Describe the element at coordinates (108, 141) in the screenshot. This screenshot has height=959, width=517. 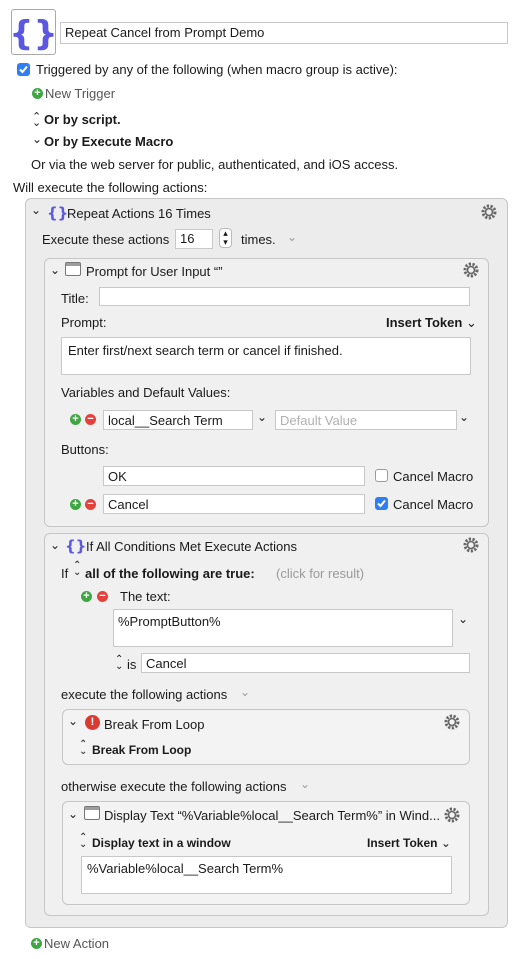
I see `or-by-execute-macro: Or by Execute Macro` at that location.